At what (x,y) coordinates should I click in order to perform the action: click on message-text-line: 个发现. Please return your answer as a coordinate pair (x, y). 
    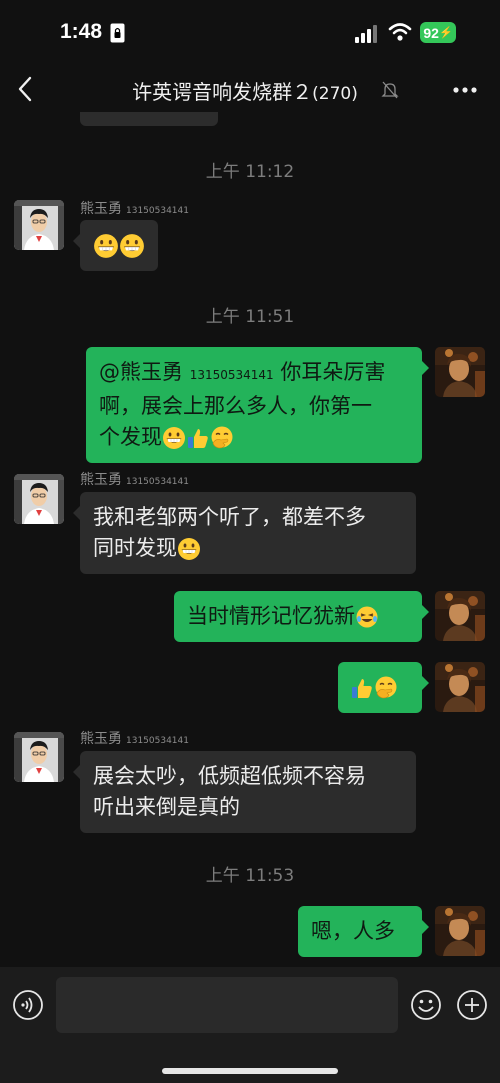
    Looking at the image, I should click on (254, 437).